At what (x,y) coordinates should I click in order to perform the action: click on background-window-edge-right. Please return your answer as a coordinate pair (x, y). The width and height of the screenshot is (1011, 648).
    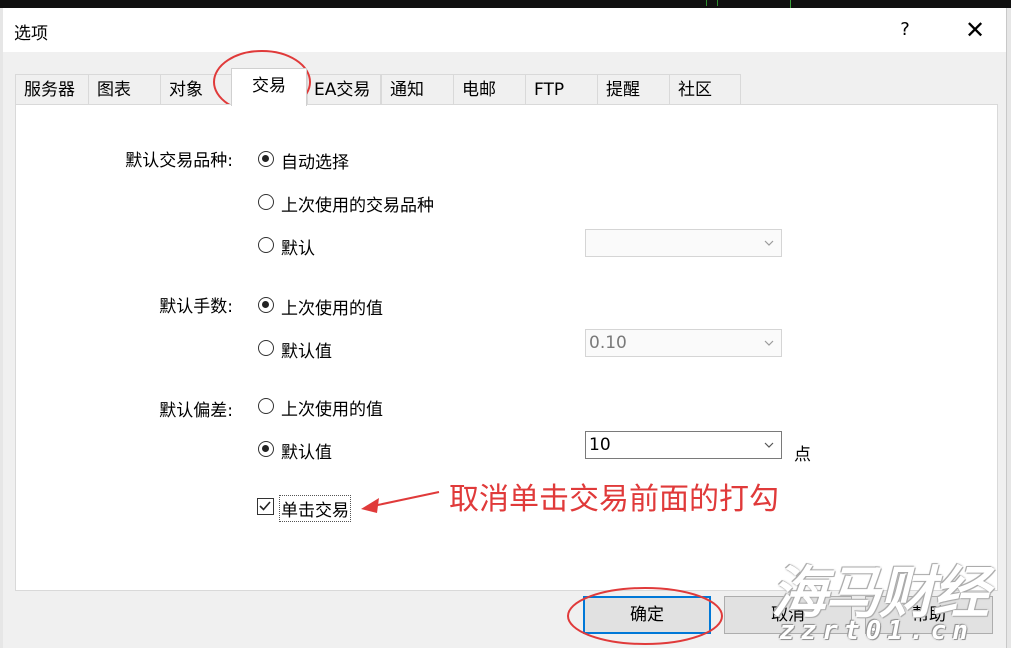
    Looking at the image, I should click on (1008, 328).